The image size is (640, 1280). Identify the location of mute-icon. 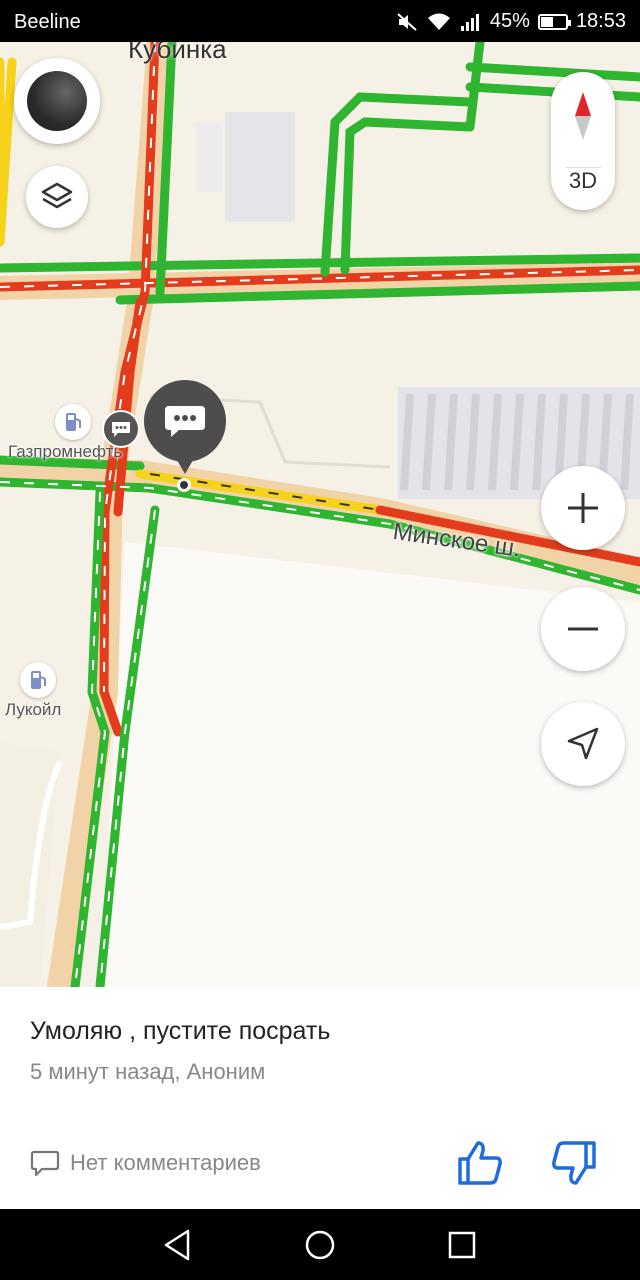
(407, 21).